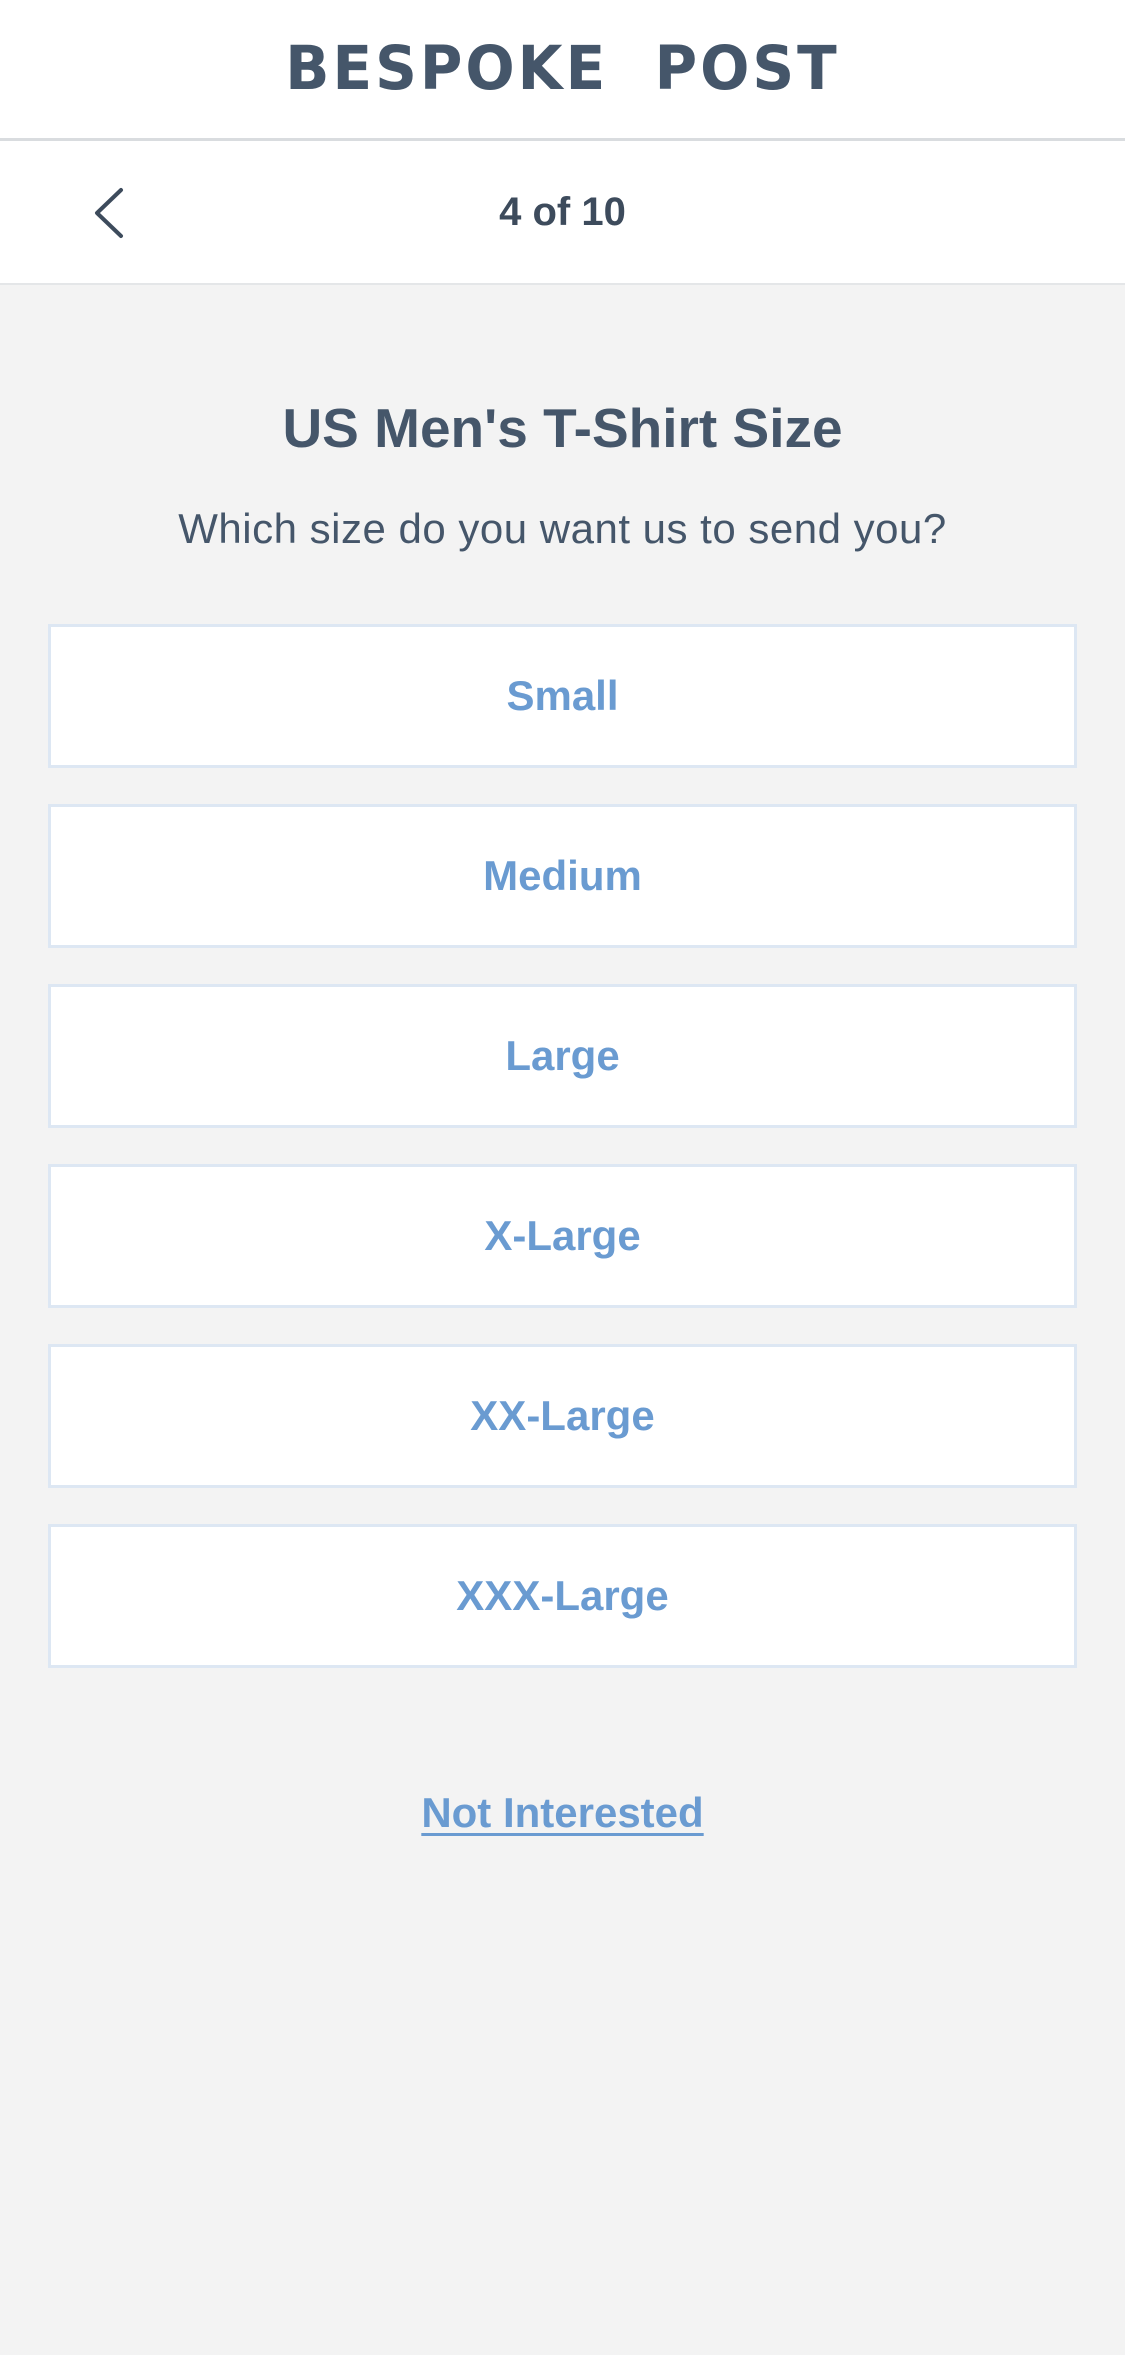  What do you see at coordinates (562, 1056) in the screenshot?
I see `size-option-large: Large` at bounding box center [562, 1056].